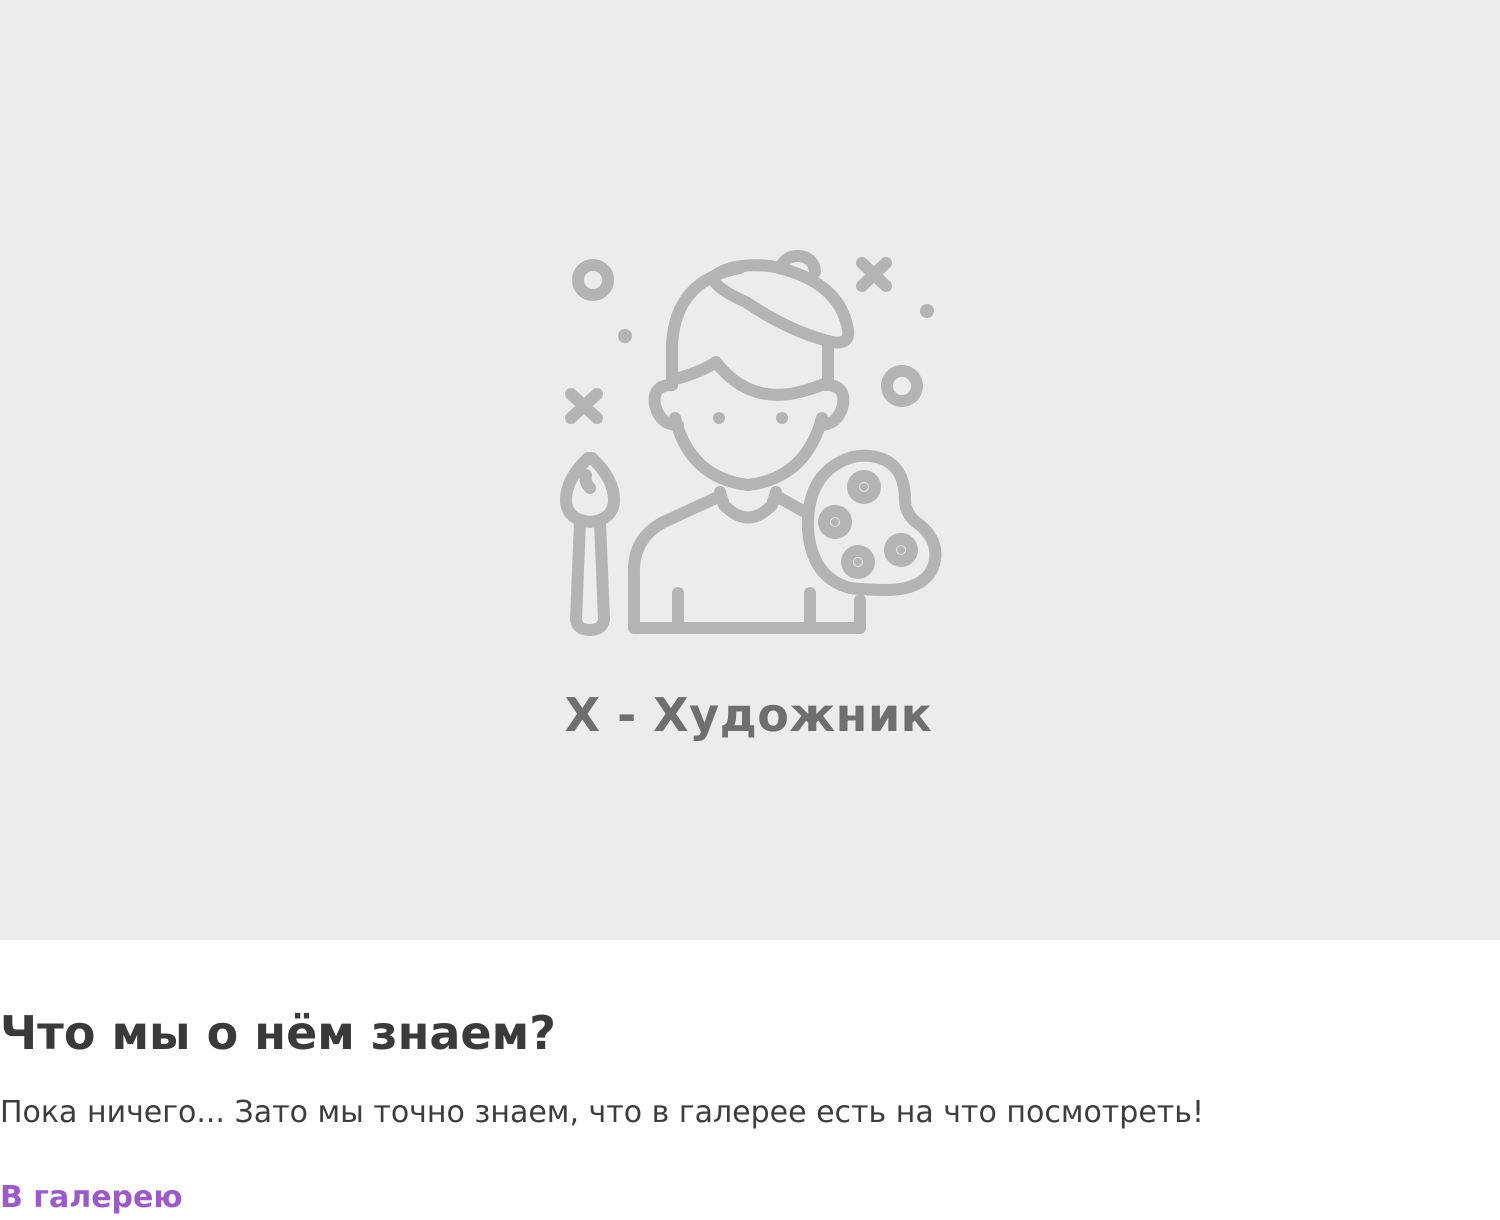 The image size is (1500, 1220). What do you see at coordinates (750, 442) in the screenshot?
I see `artist-with-palette-icon` at bounding box center [750, 442].